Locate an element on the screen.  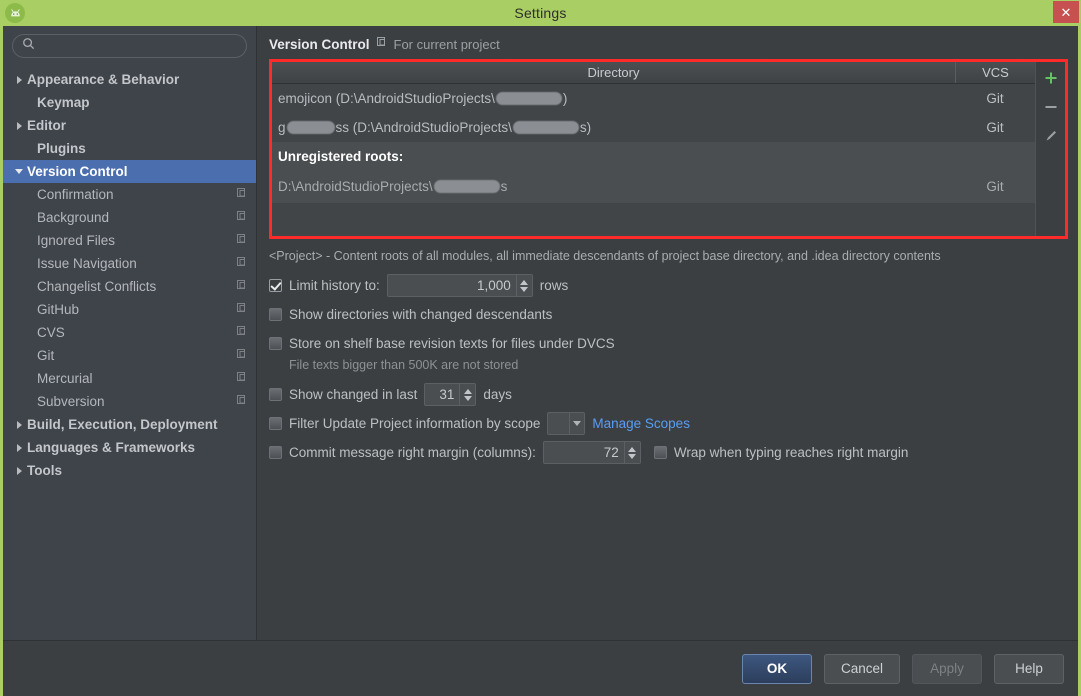
table-row: D:\AndroidStudioProjects\ s Git is located at coordinates (653, 186).